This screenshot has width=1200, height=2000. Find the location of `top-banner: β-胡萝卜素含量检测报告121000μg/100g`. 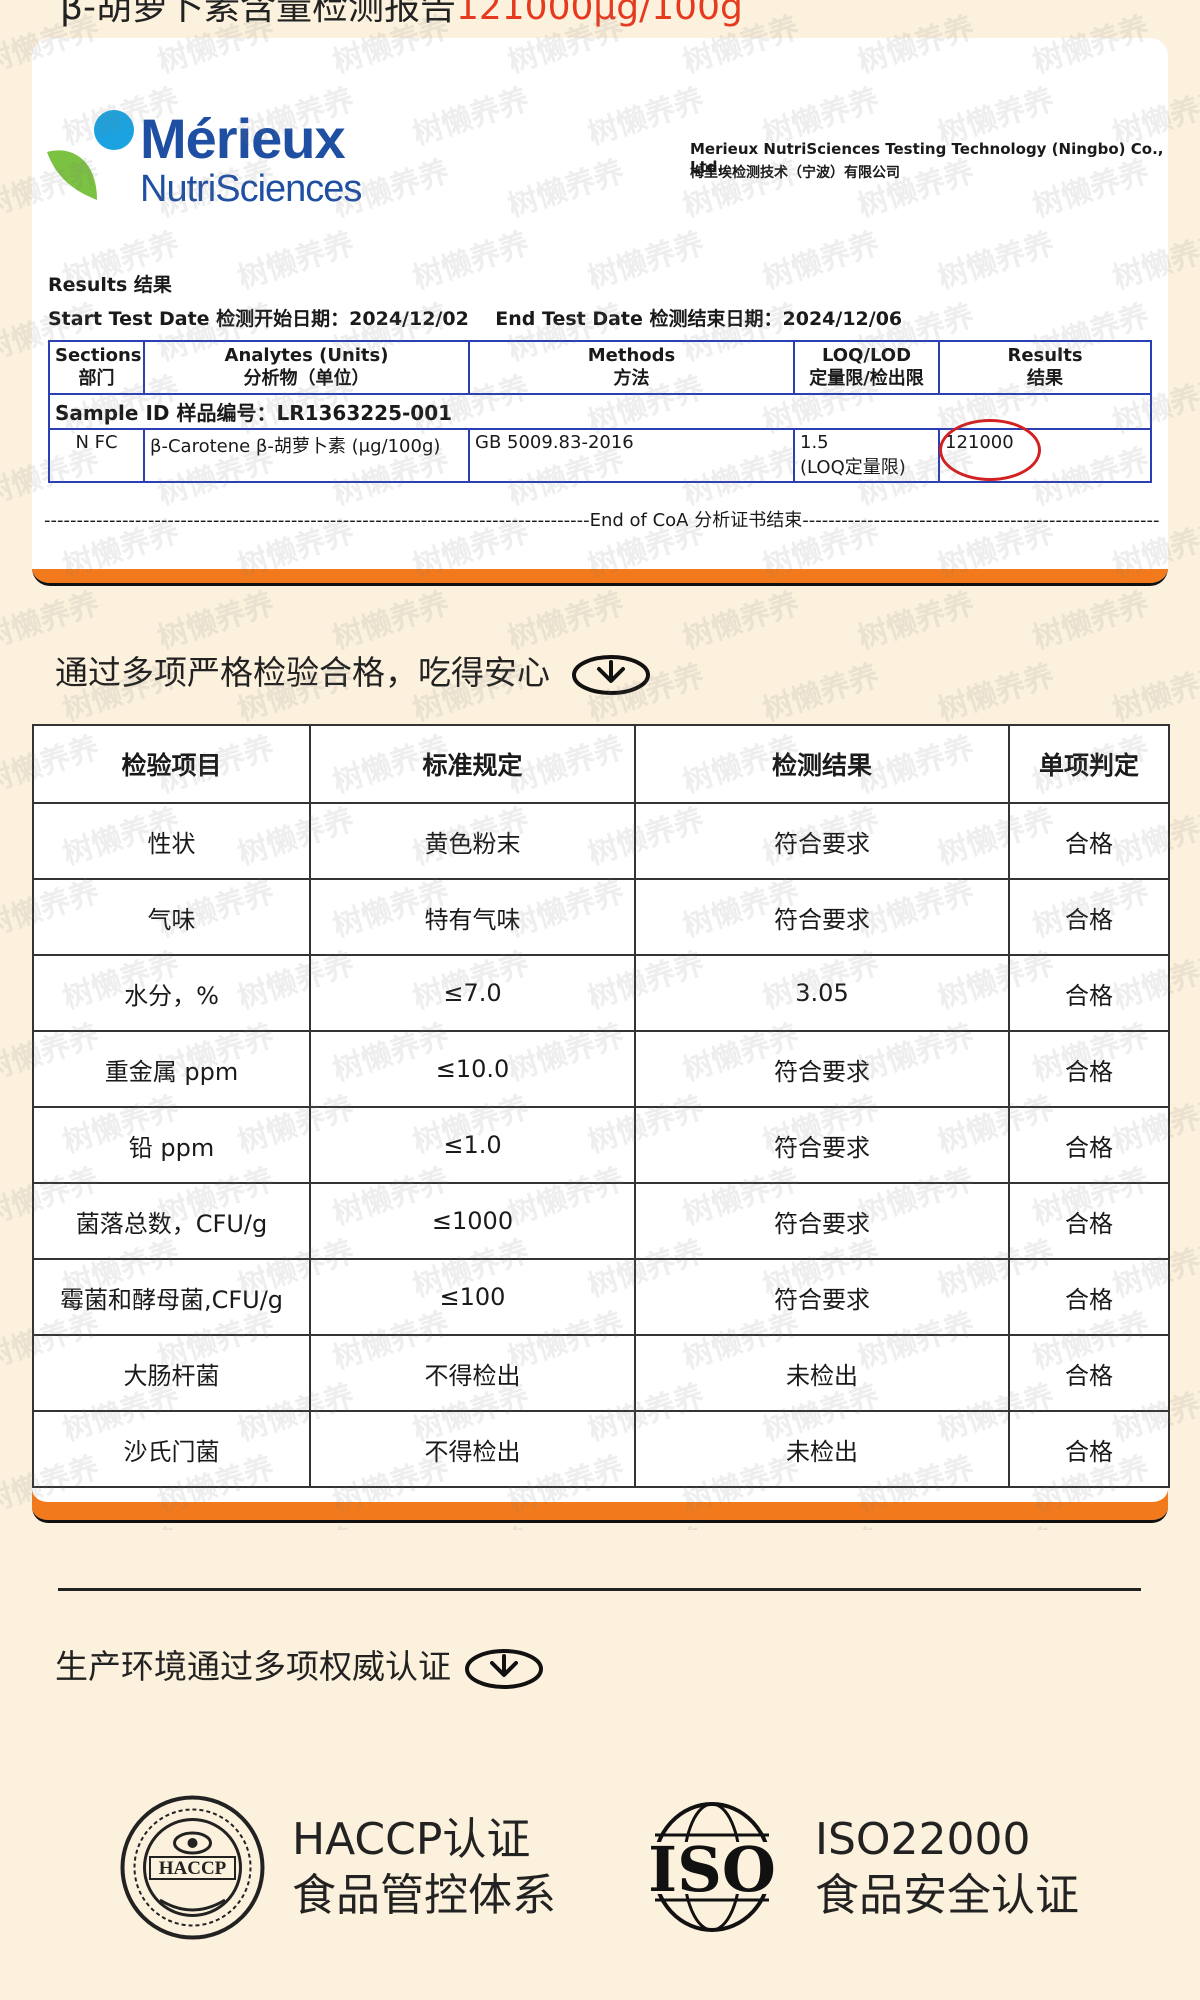

top-banner: β-胡萝卜素含量检测报告121000μg/100g is located at coordinates (401, 15).